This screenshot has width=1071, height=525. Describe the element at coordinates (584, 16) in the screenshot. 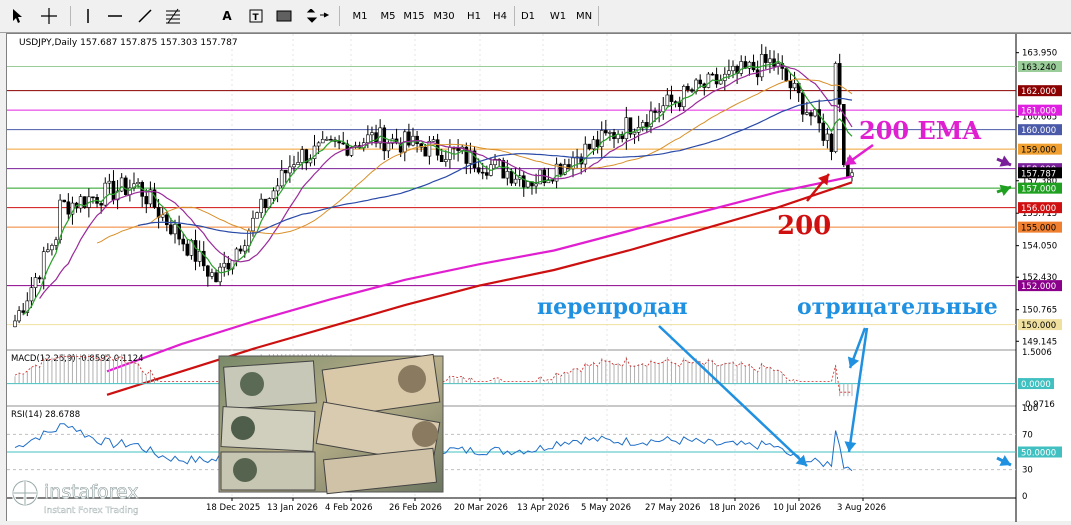

I see `timeframe-mn: MN` at that location.